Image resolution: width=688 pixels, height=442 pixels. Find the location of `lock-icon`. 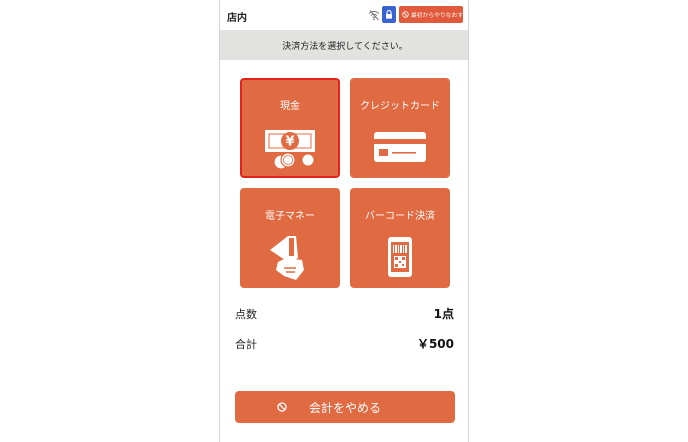

lock-icon is located at coordinates (389, 14).